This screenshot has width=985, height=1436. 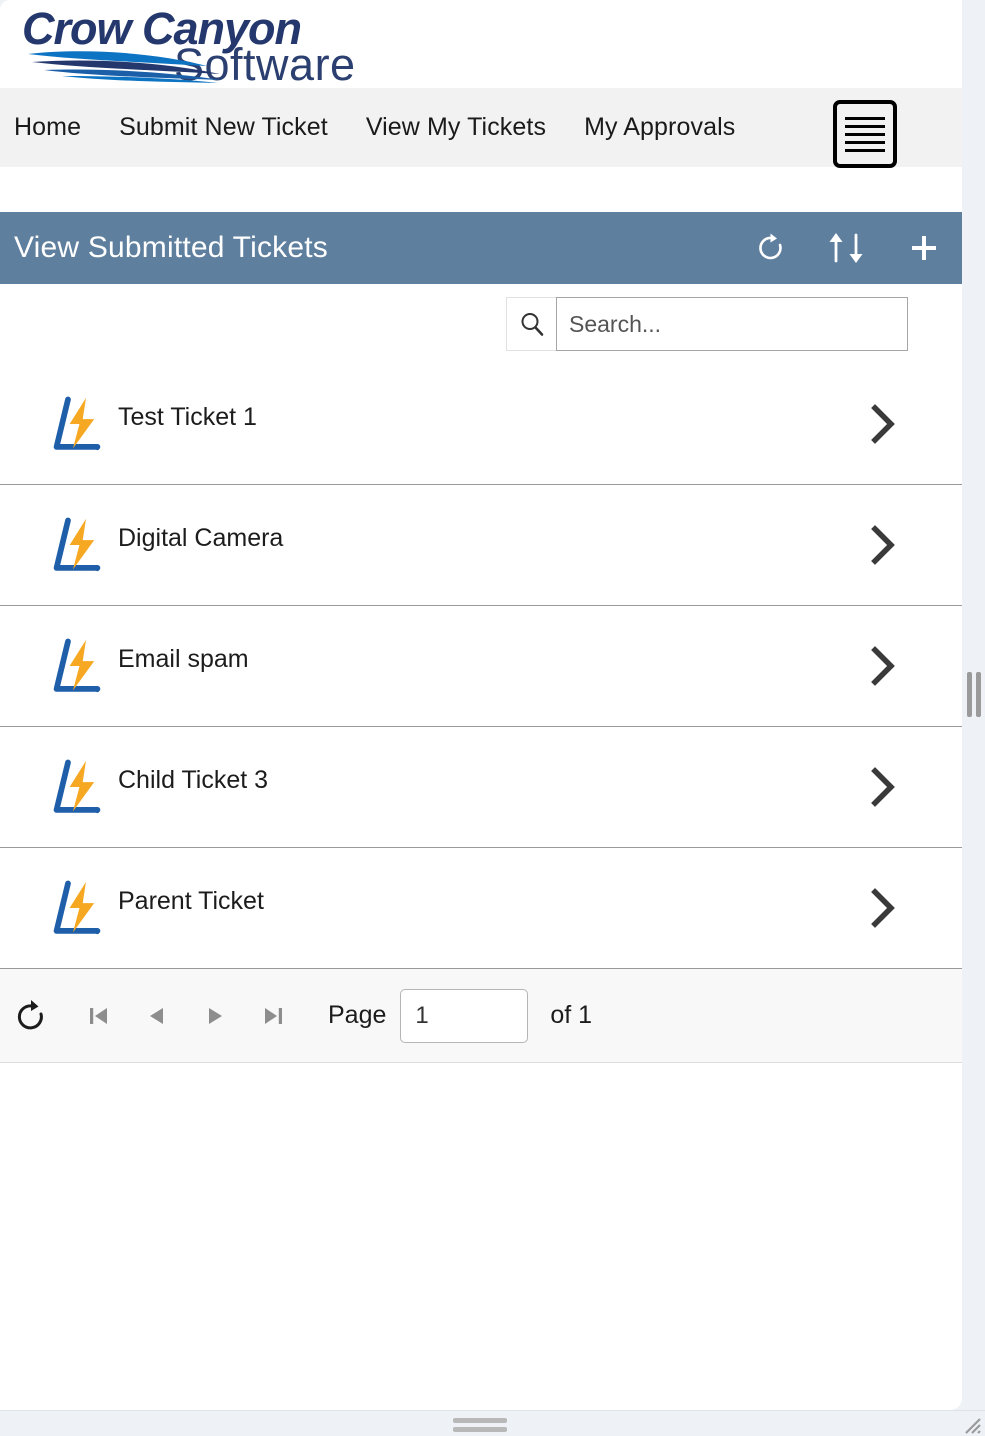 I want to click on nav-item-view-my-tickets: View My Tickets, so click(x=456, y=127).